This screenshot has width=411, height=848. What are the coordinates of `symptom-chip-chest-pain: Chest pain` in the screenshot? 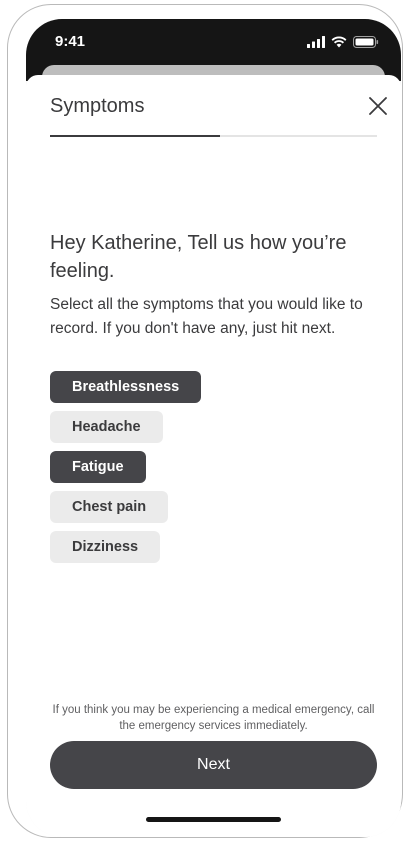 It's located at (109, 507).